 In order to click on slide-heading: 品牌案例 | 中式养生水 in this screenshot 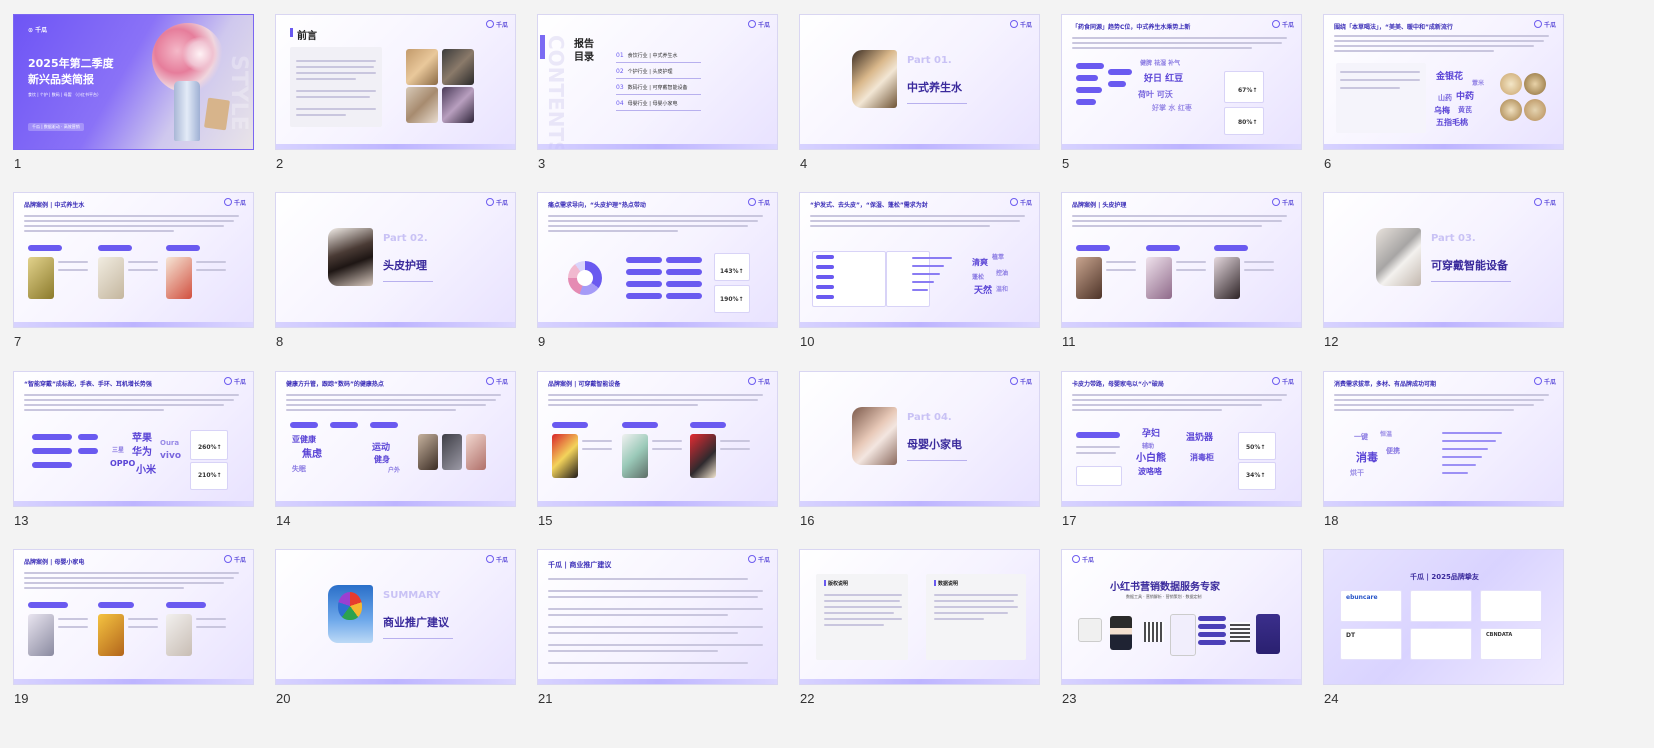, I will do `click(54, 205)`.